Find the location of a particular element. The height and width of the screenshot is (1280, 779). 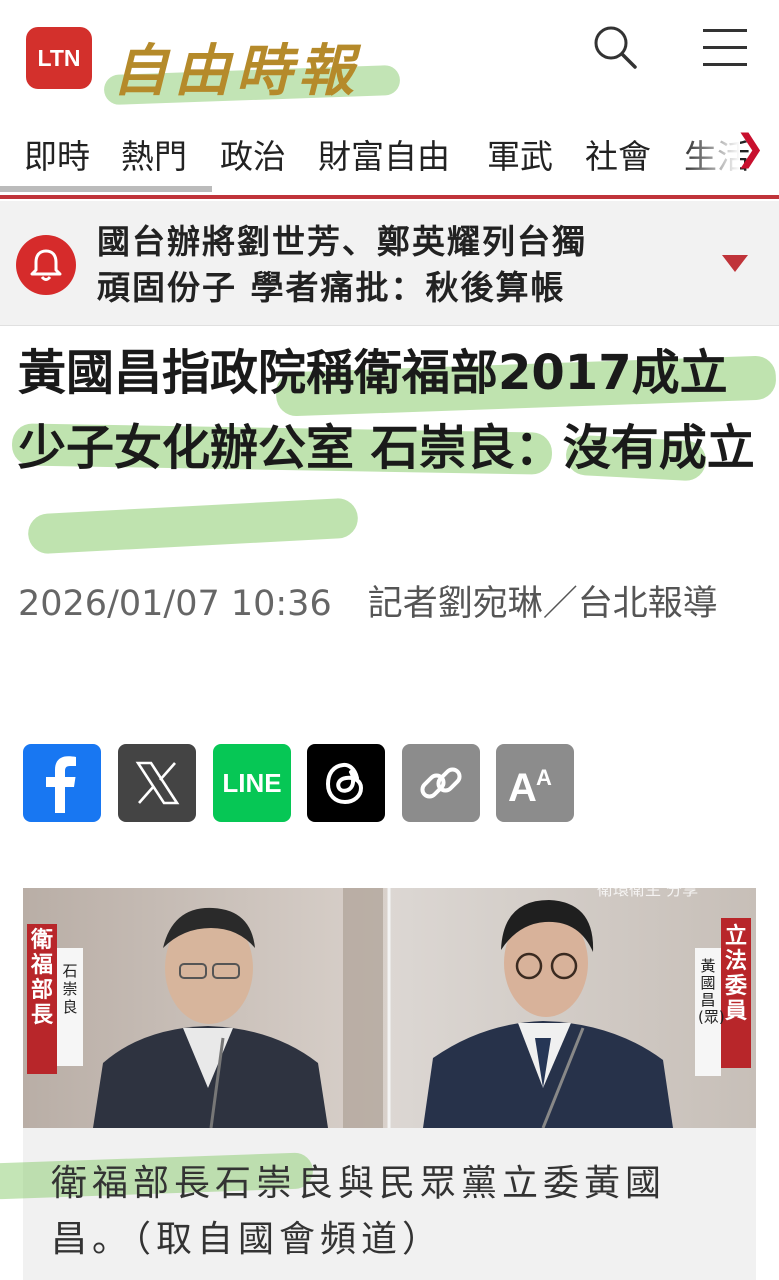

photo-caption-box: 衛福部長石崇良與民眾黨立委黃國昌。（取自國會頻道） is located at coordinates (378, 1204).